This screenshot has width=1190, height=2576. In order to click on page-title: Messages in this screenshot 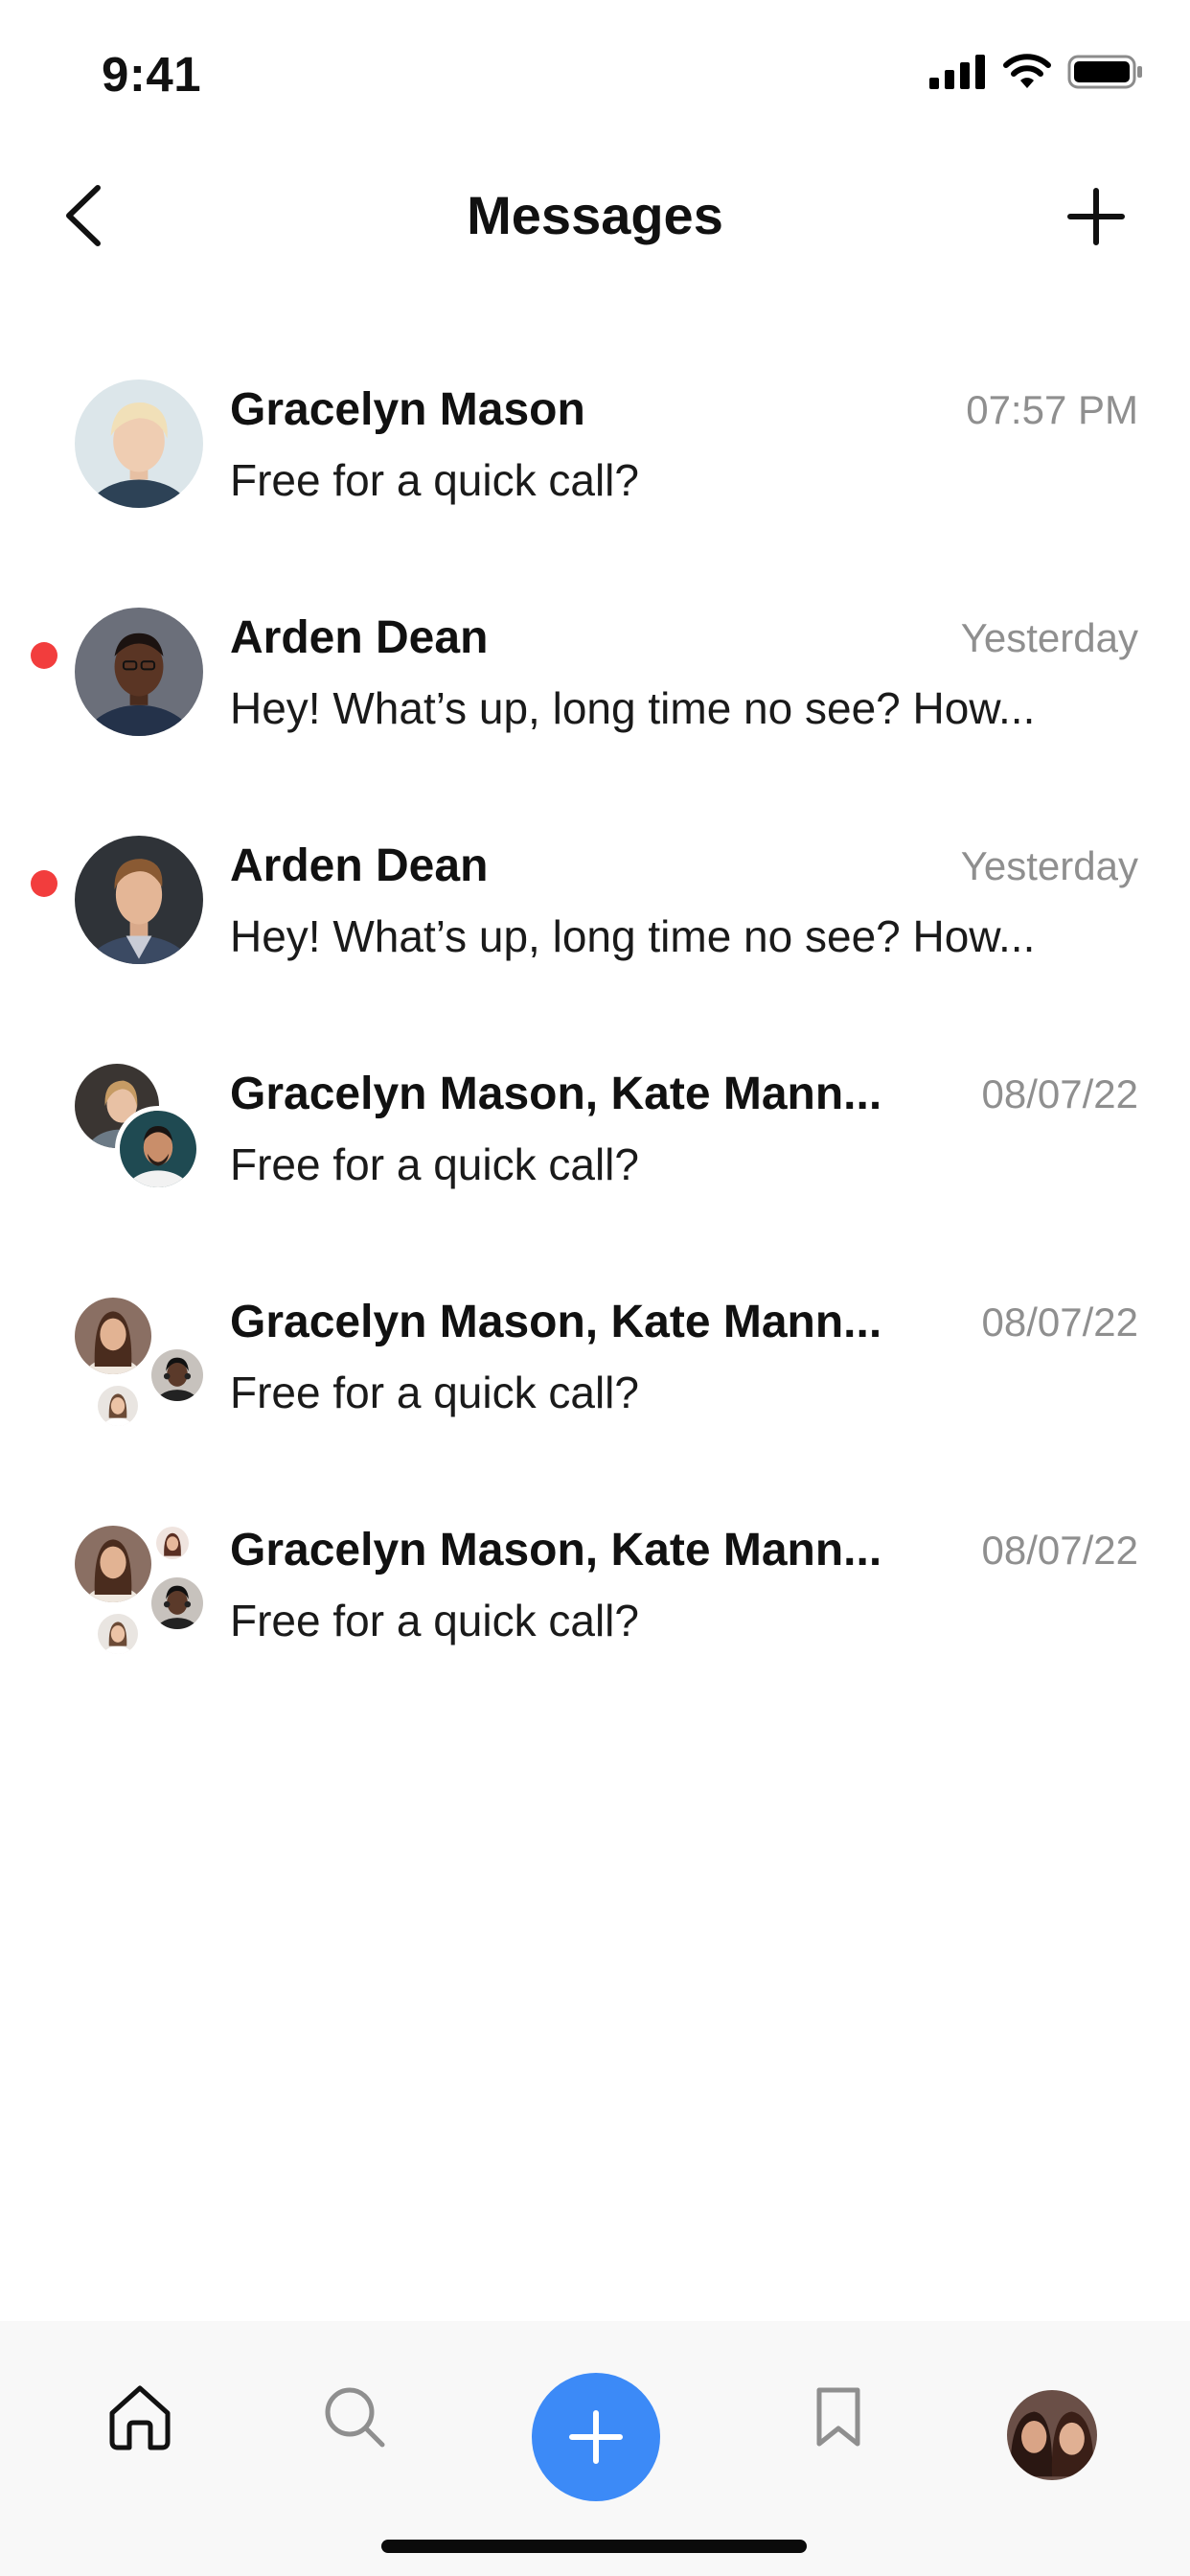, I will do `click(595, 215)`.